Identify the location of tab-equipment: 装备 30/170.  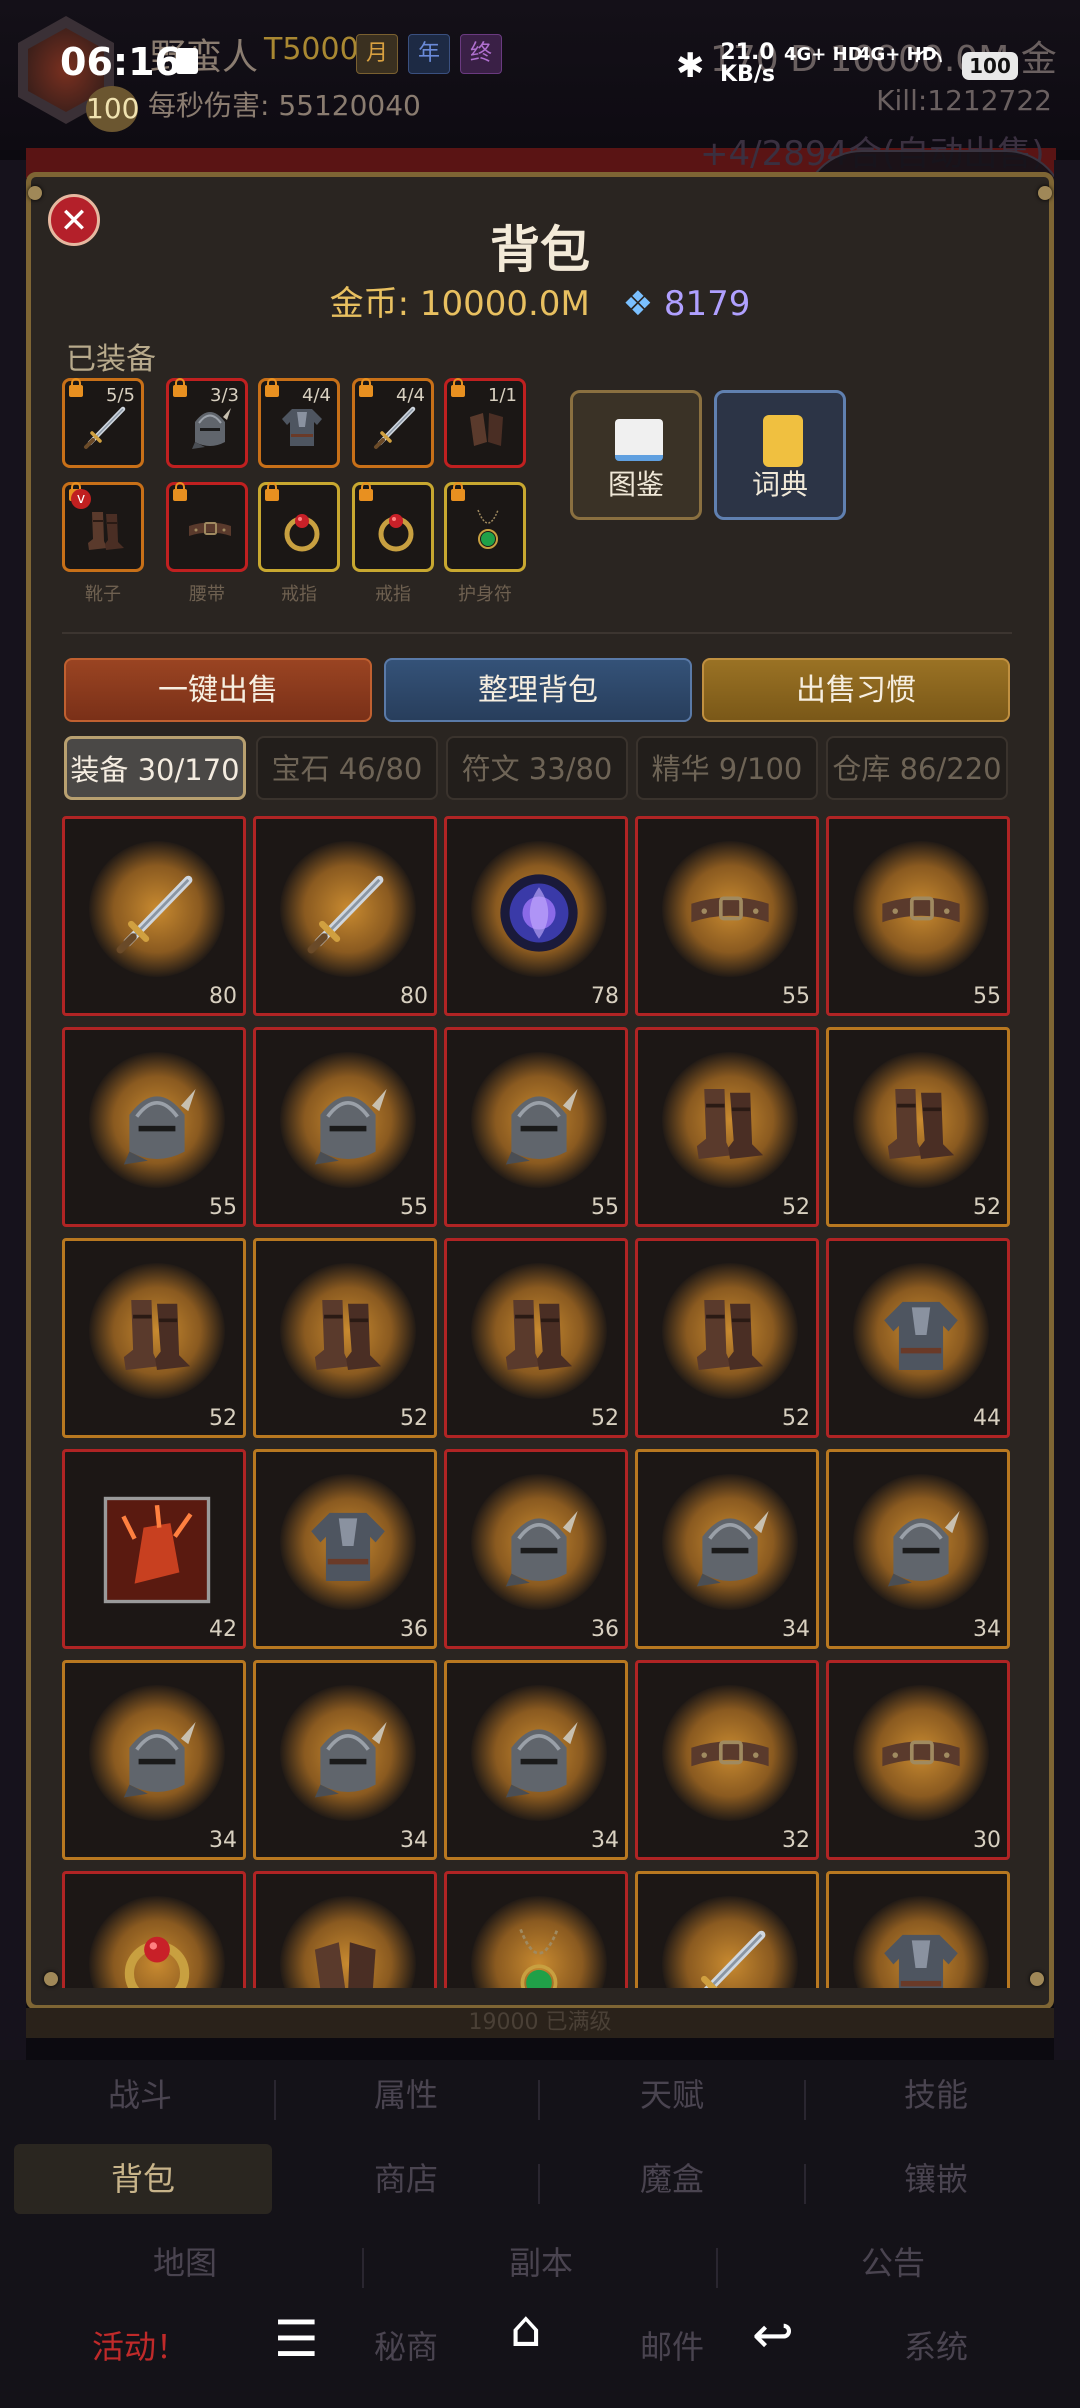
(155, 768).